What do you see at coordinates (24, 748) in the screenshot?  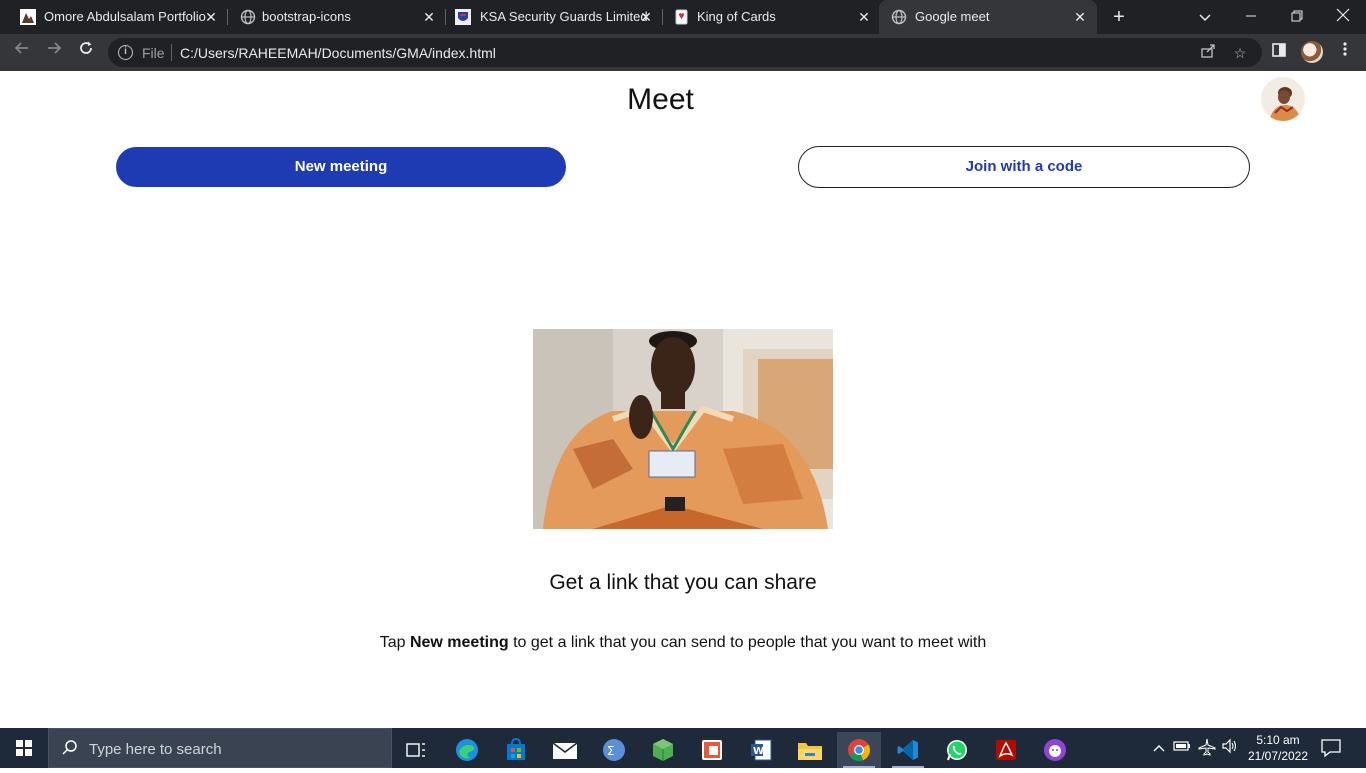 I see `windows-start-icon` at bounding box center [24, 748].